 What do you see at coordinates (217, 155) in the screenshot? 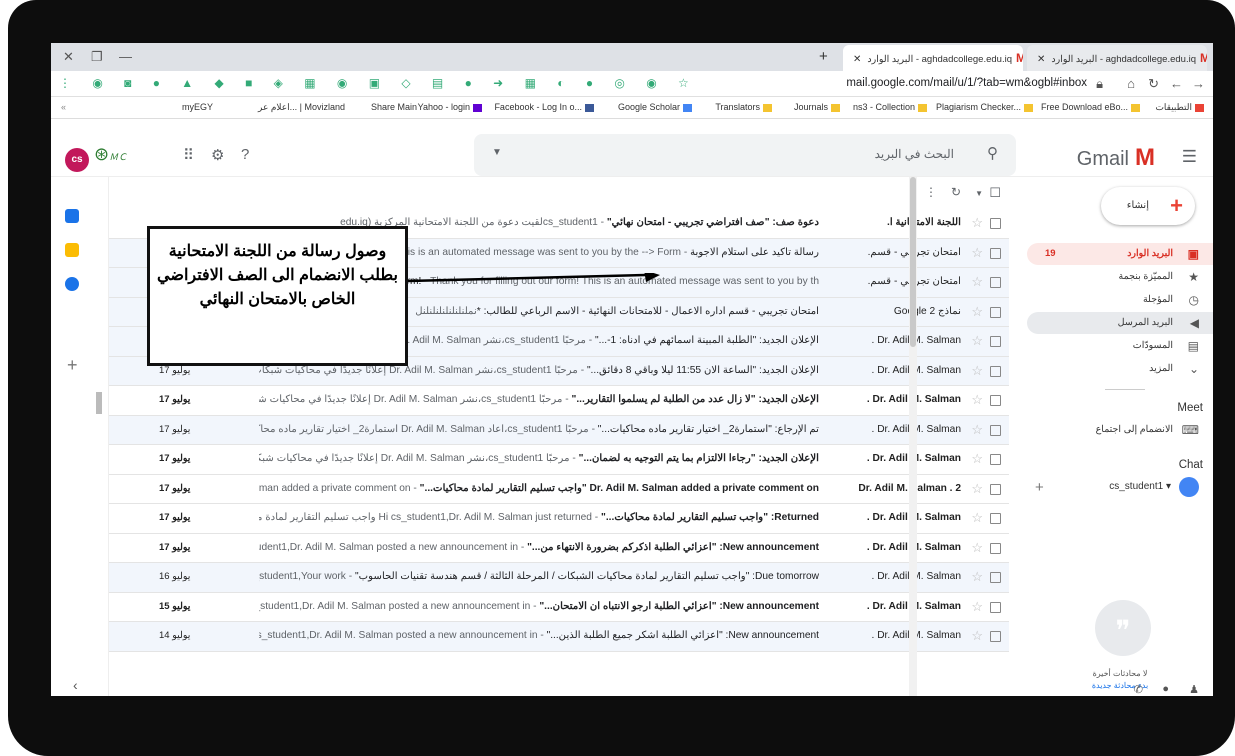
I see `settings-gear-icon: ⚙` at bounding box center [217, 155].